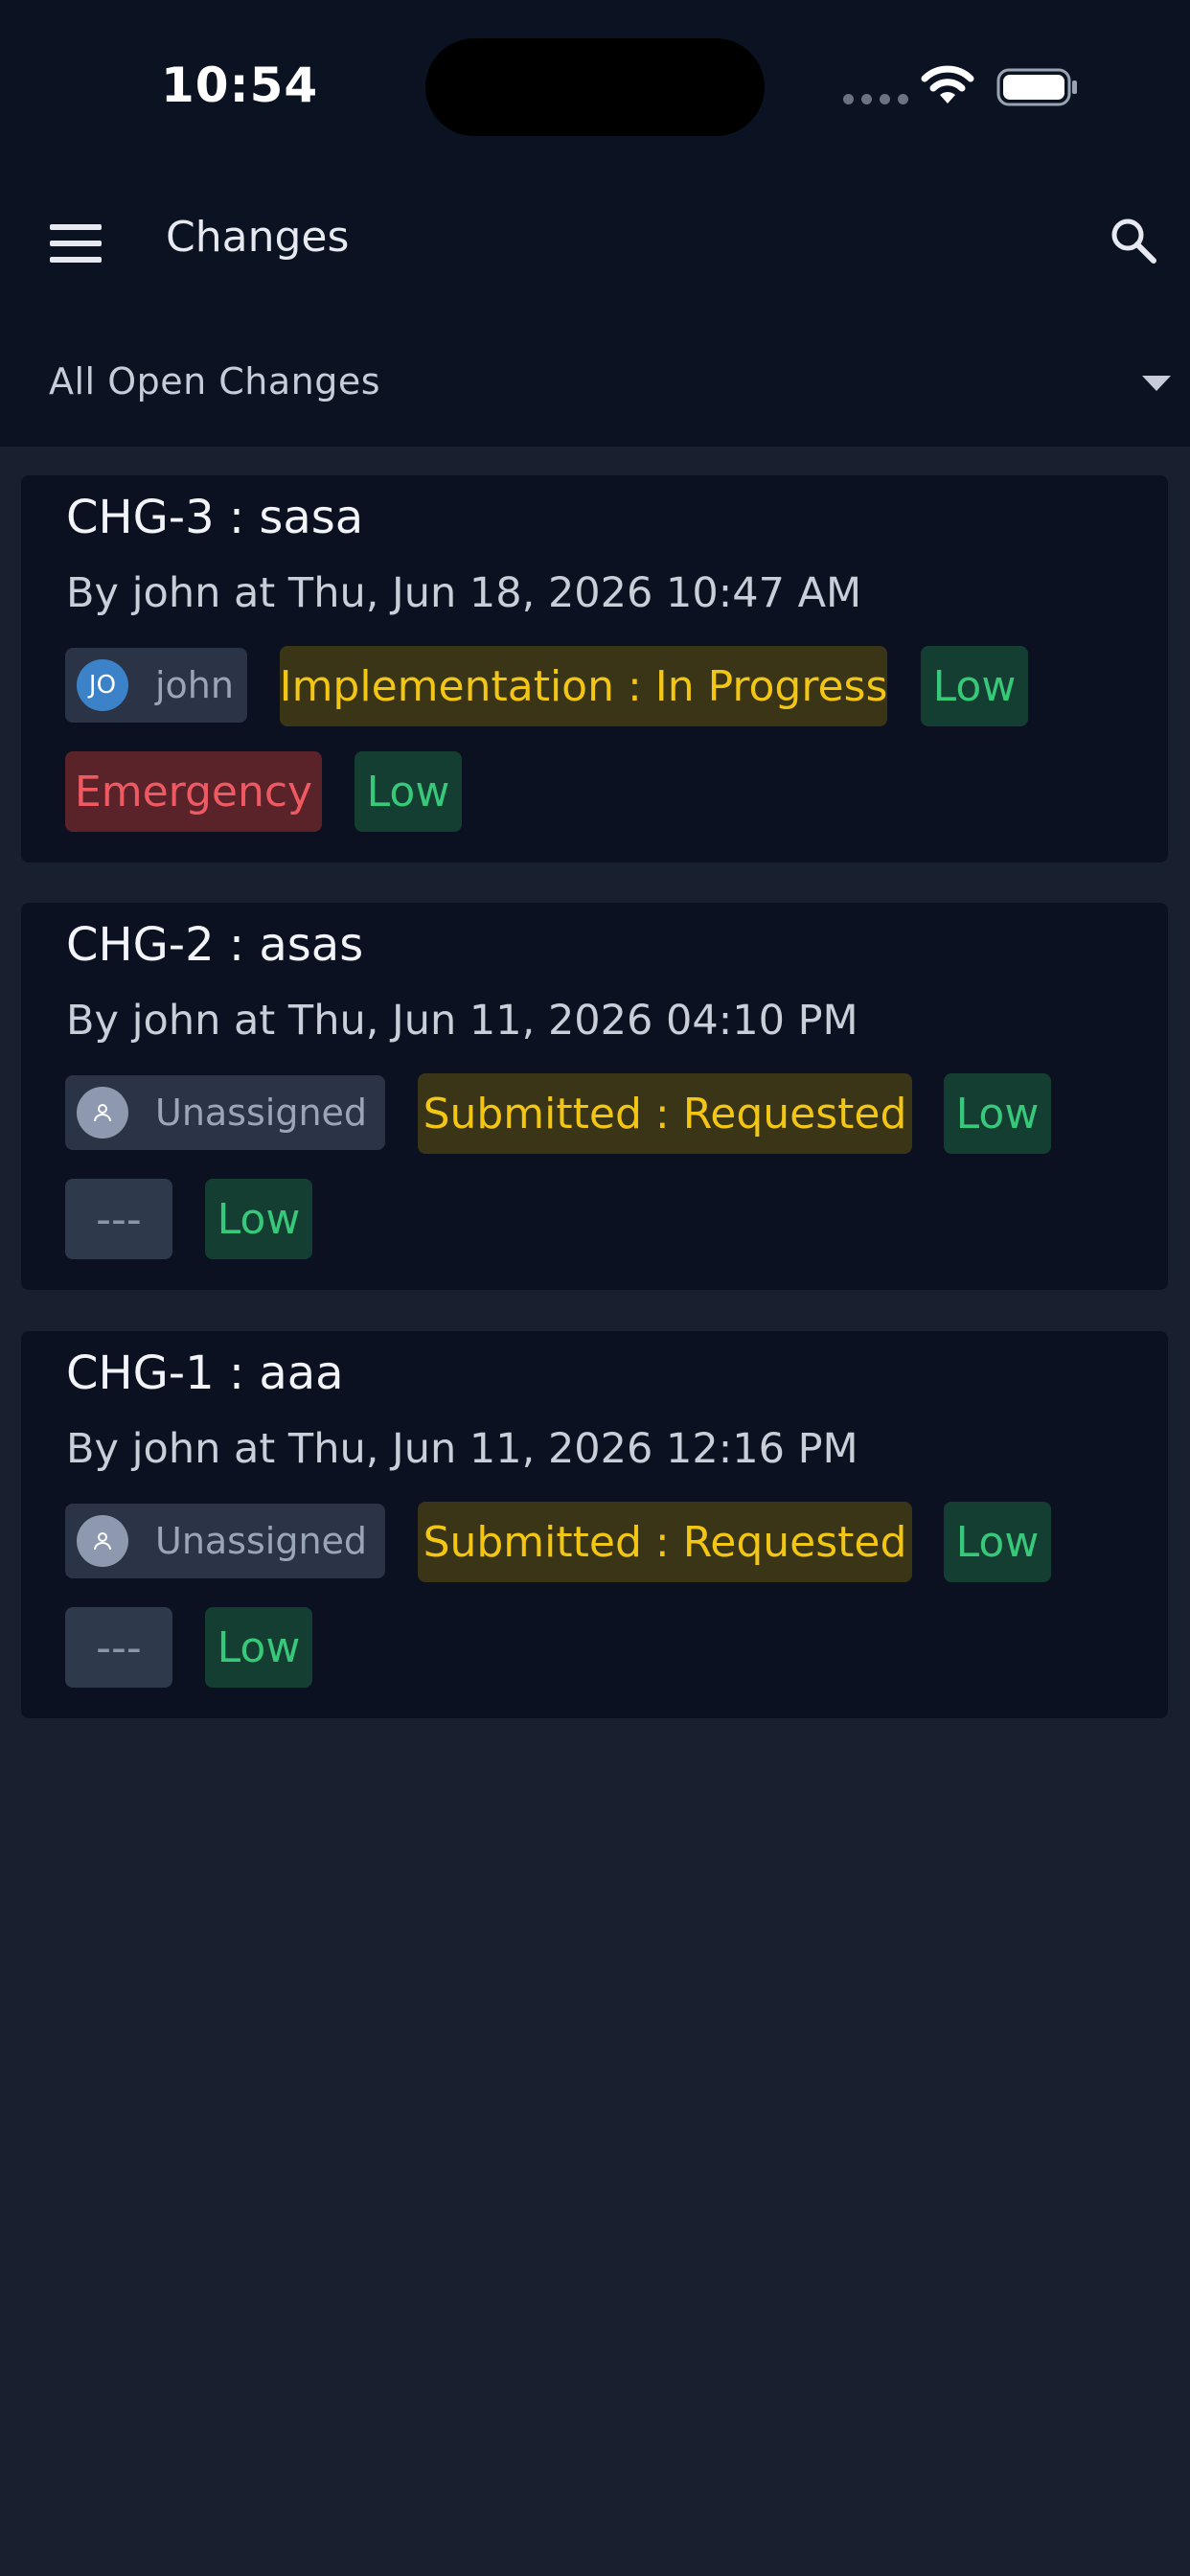 Image resolution: width=1190 pixels, height=2576 pixels. Describe the element at coordinates (464, 593) in the screenshot. I see `change-subtitle: By john at Thu, Jun 18, 2026 10:47 AM` at that location.